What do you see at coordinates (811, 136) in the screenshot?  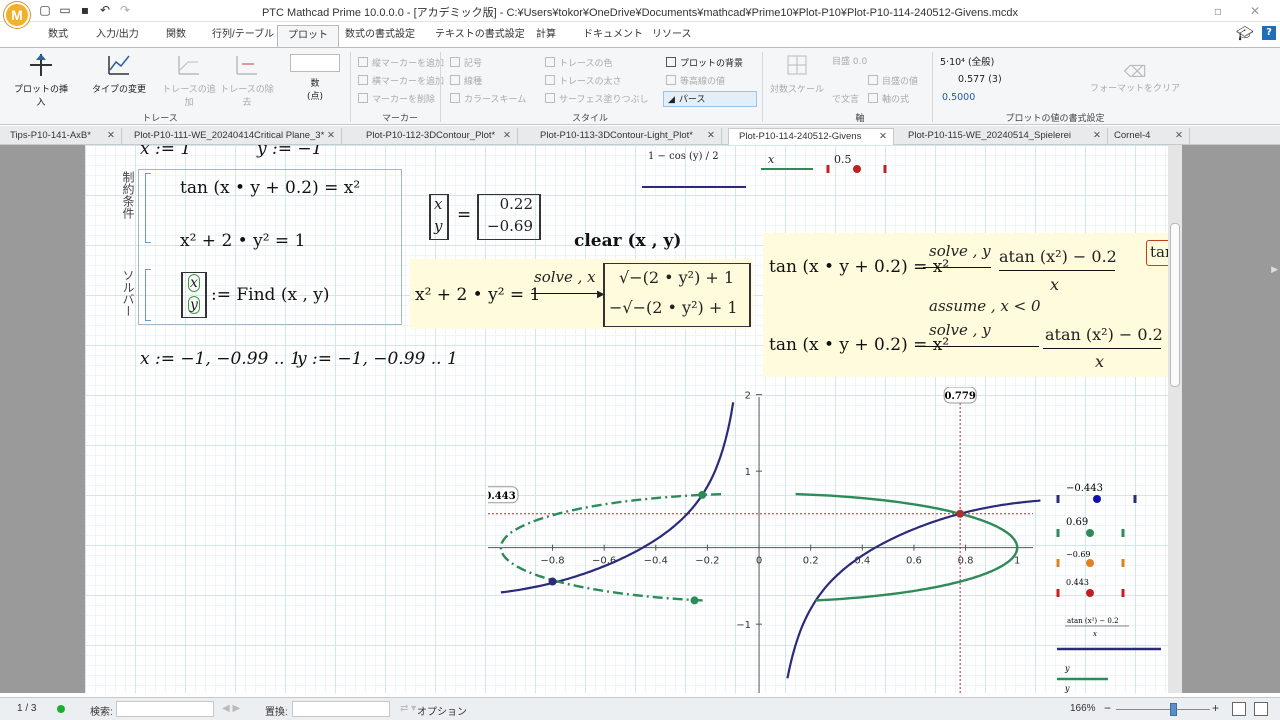 I see `doc-tab-active: Plot-P10-114-240512-Givens ✕` at bounding box center [811, 136].